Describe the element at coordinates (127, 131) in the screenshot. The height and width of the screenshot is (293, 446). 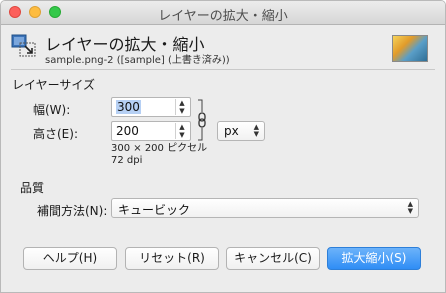
I see `height-value: 200` at that location.